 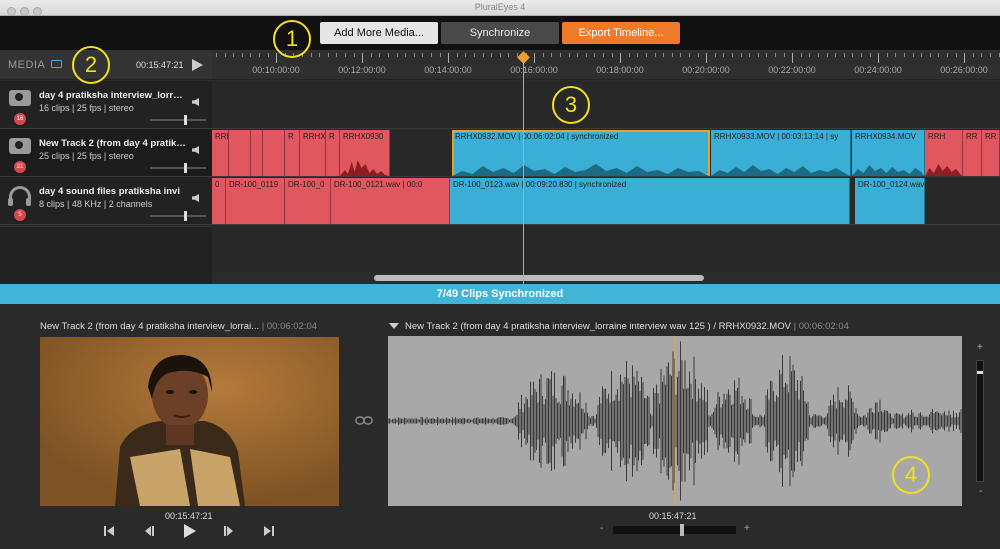 What do you see at coordinates (364, 168) in the screenshot?
I see `clip-waveform` at bounding box center [364, 168].